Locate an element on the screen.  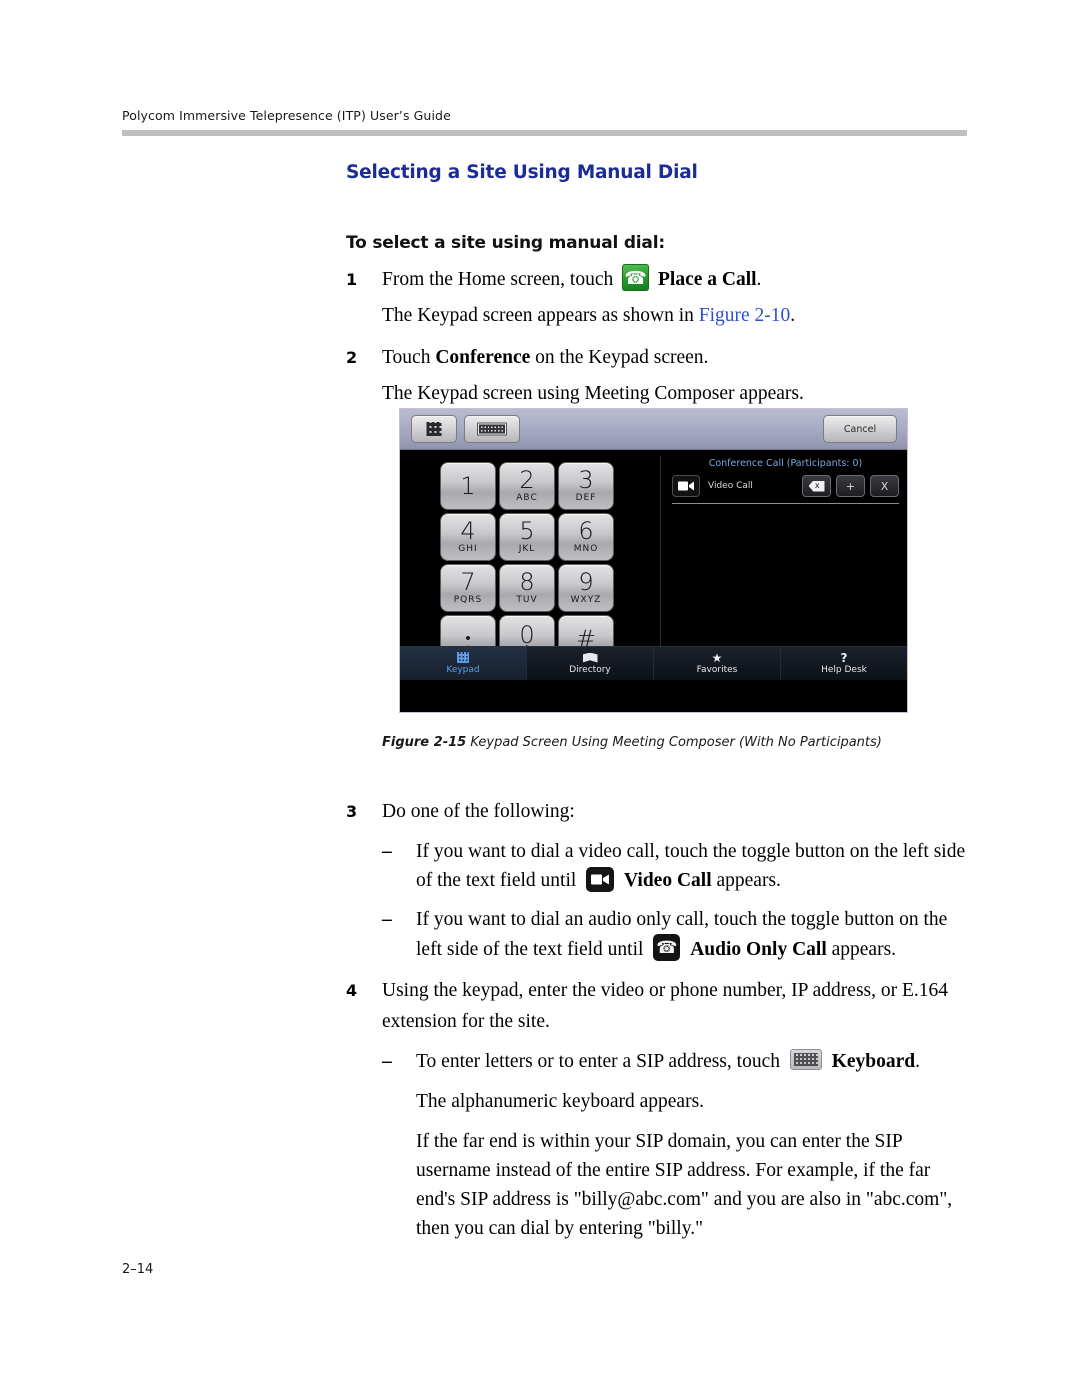
figure-xref-link: Figure 2-10 is located at coordinates (745, 315).